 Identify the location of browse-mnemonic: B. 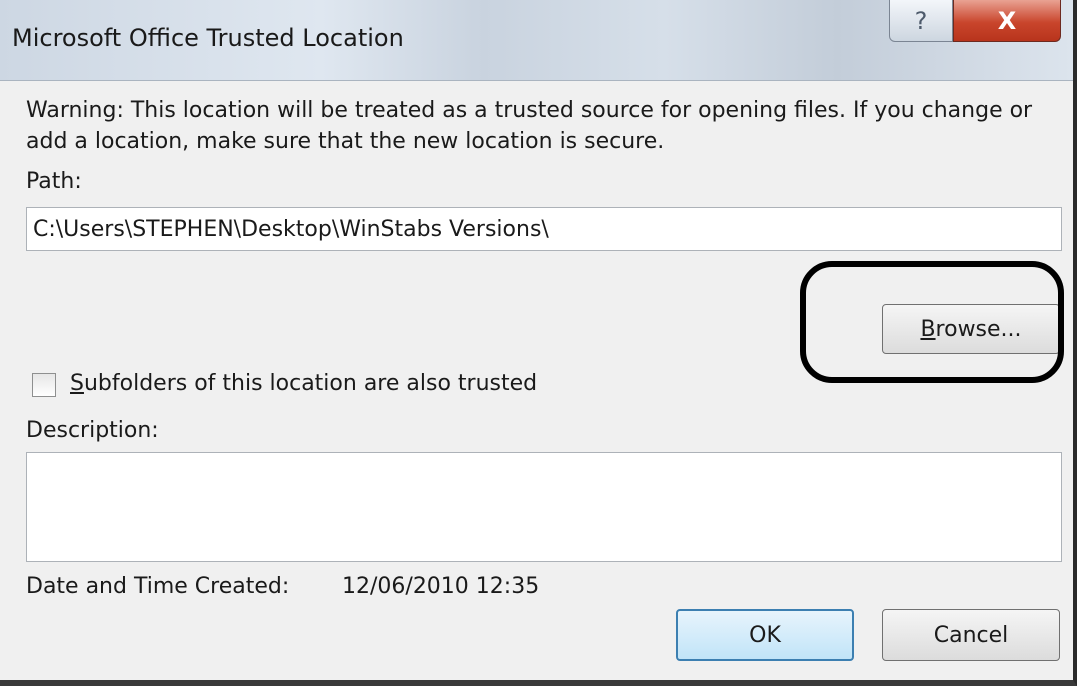
(928, 329).